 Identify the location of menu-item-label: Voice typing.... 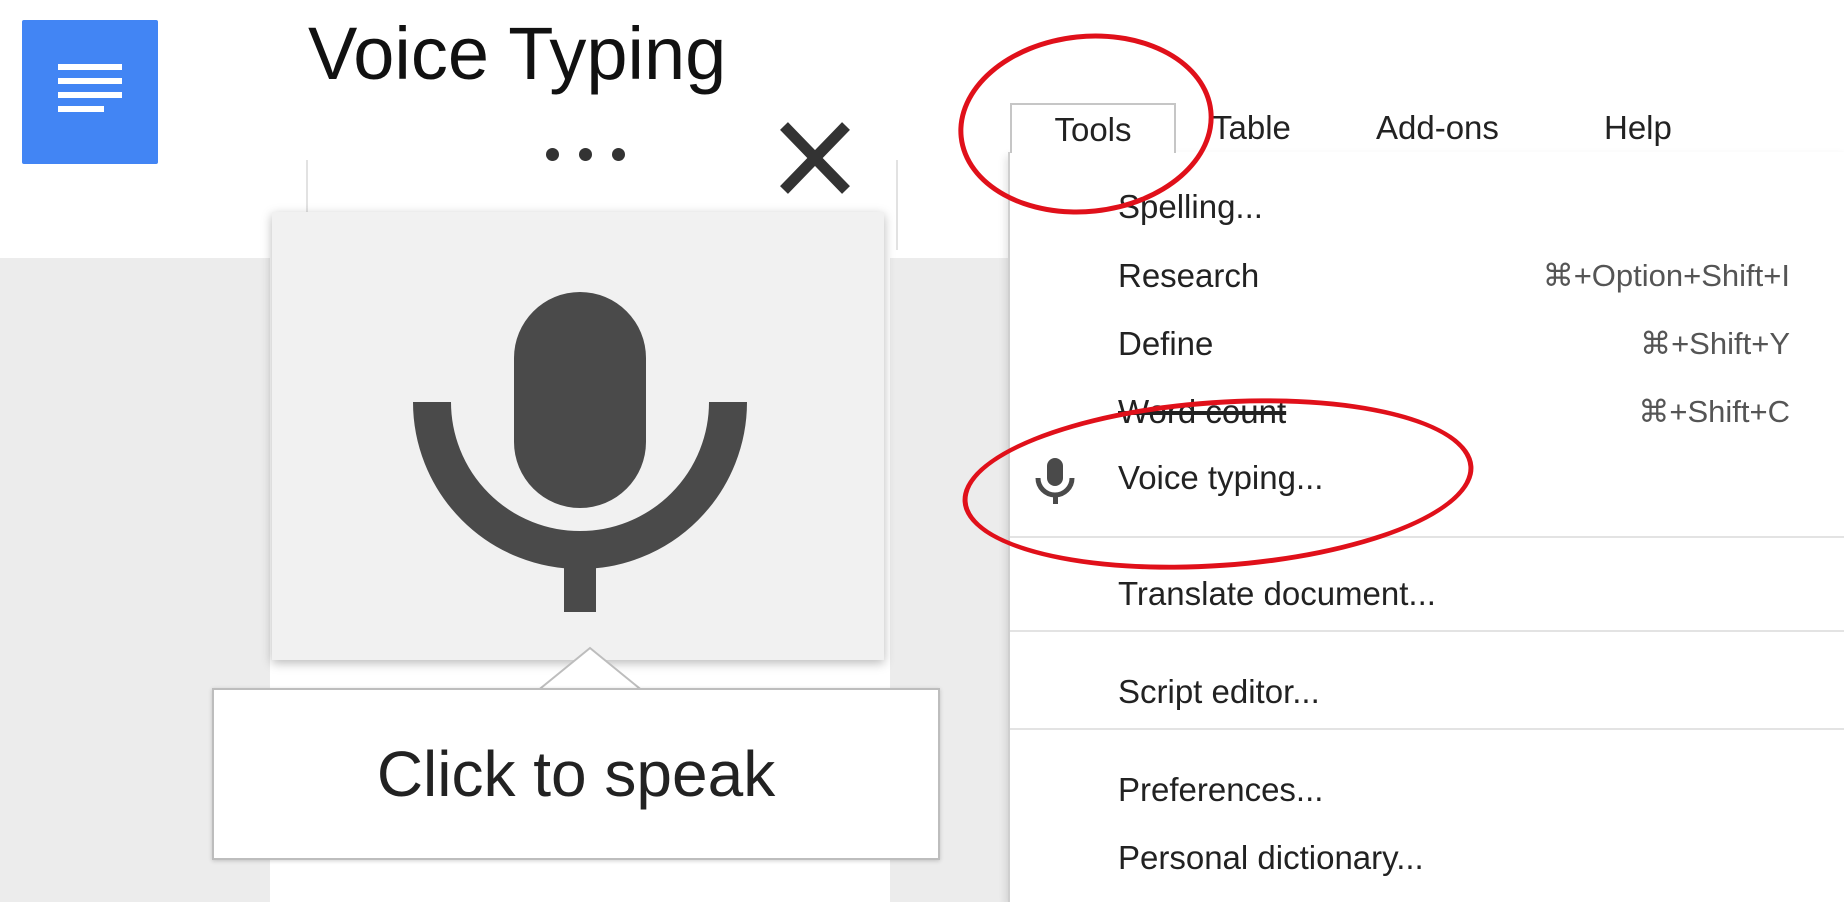
(1221, 477).